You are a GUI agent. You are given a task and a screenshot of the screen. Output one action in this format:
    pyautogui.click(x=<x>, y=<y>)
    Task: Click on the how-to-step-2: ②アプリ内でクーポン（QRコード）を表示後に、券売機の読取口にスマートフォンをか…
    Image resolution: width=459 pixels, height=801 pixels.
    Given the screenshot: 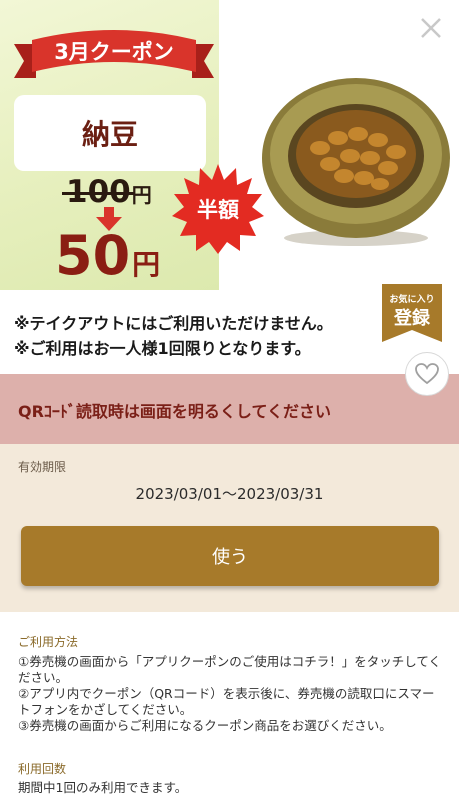 What is the action you would take?
    pyautogui.click(x=226, y=701)
    